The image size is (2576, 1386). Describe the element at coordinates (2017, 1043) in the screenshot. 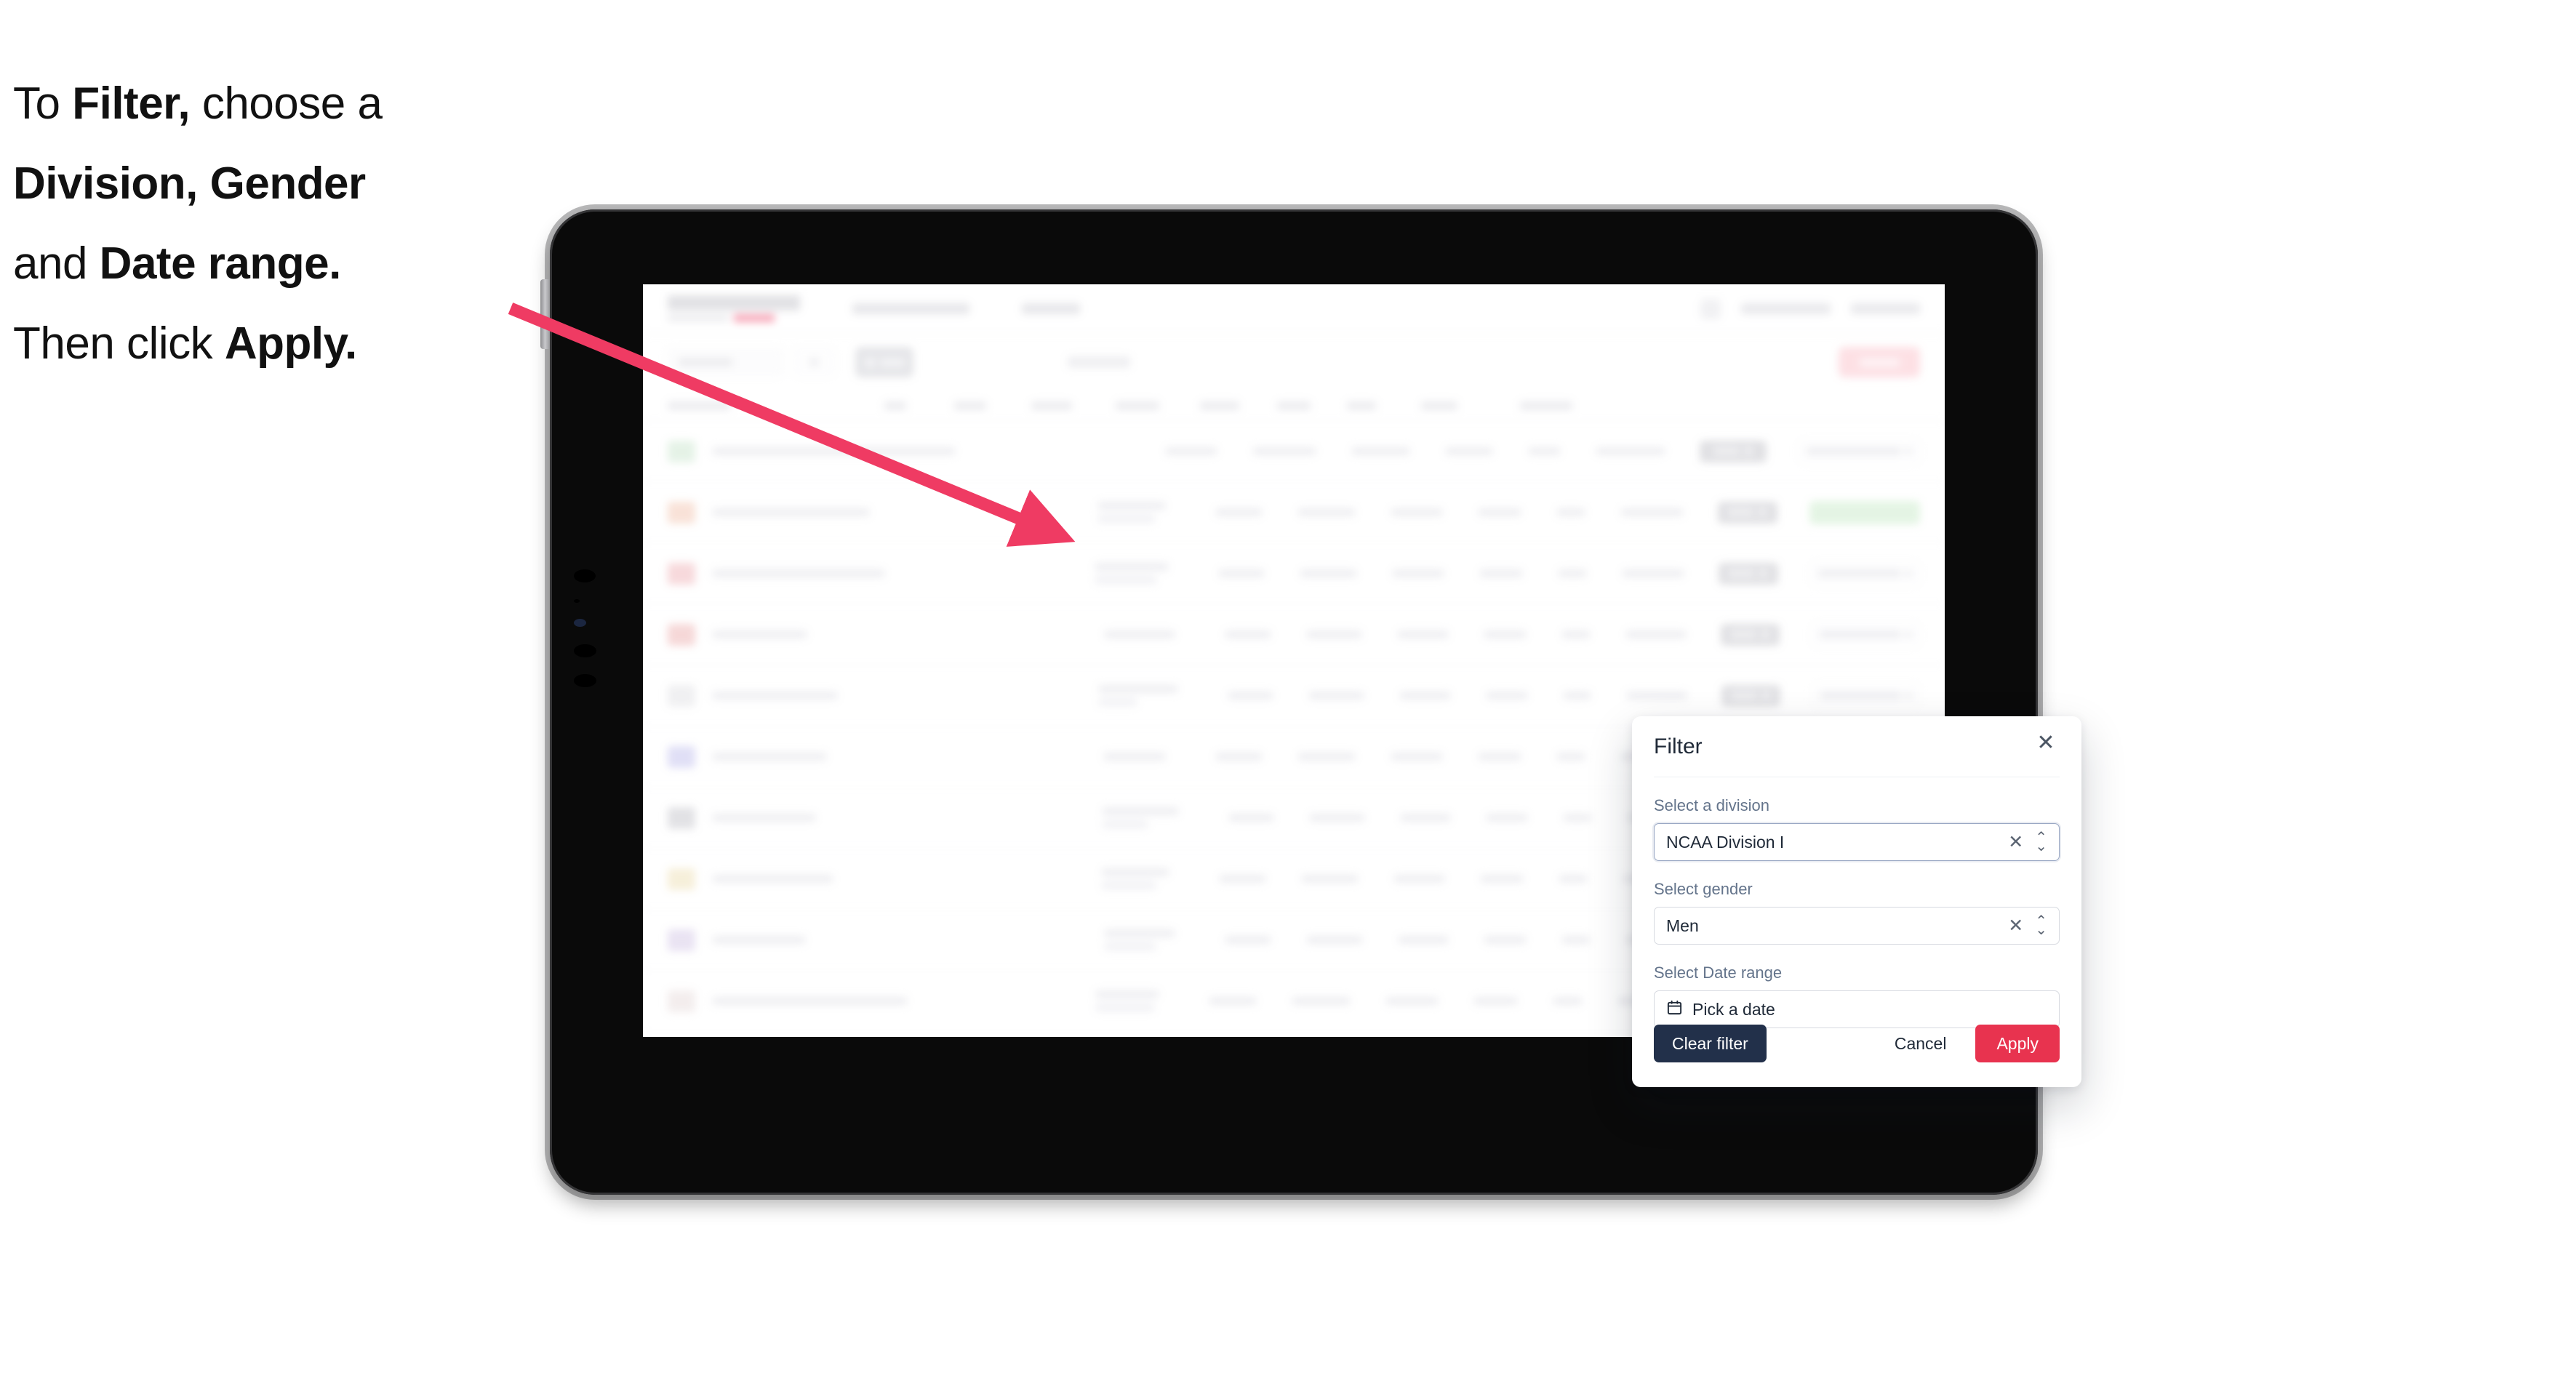

I see `apply-button: Apply` at that location.